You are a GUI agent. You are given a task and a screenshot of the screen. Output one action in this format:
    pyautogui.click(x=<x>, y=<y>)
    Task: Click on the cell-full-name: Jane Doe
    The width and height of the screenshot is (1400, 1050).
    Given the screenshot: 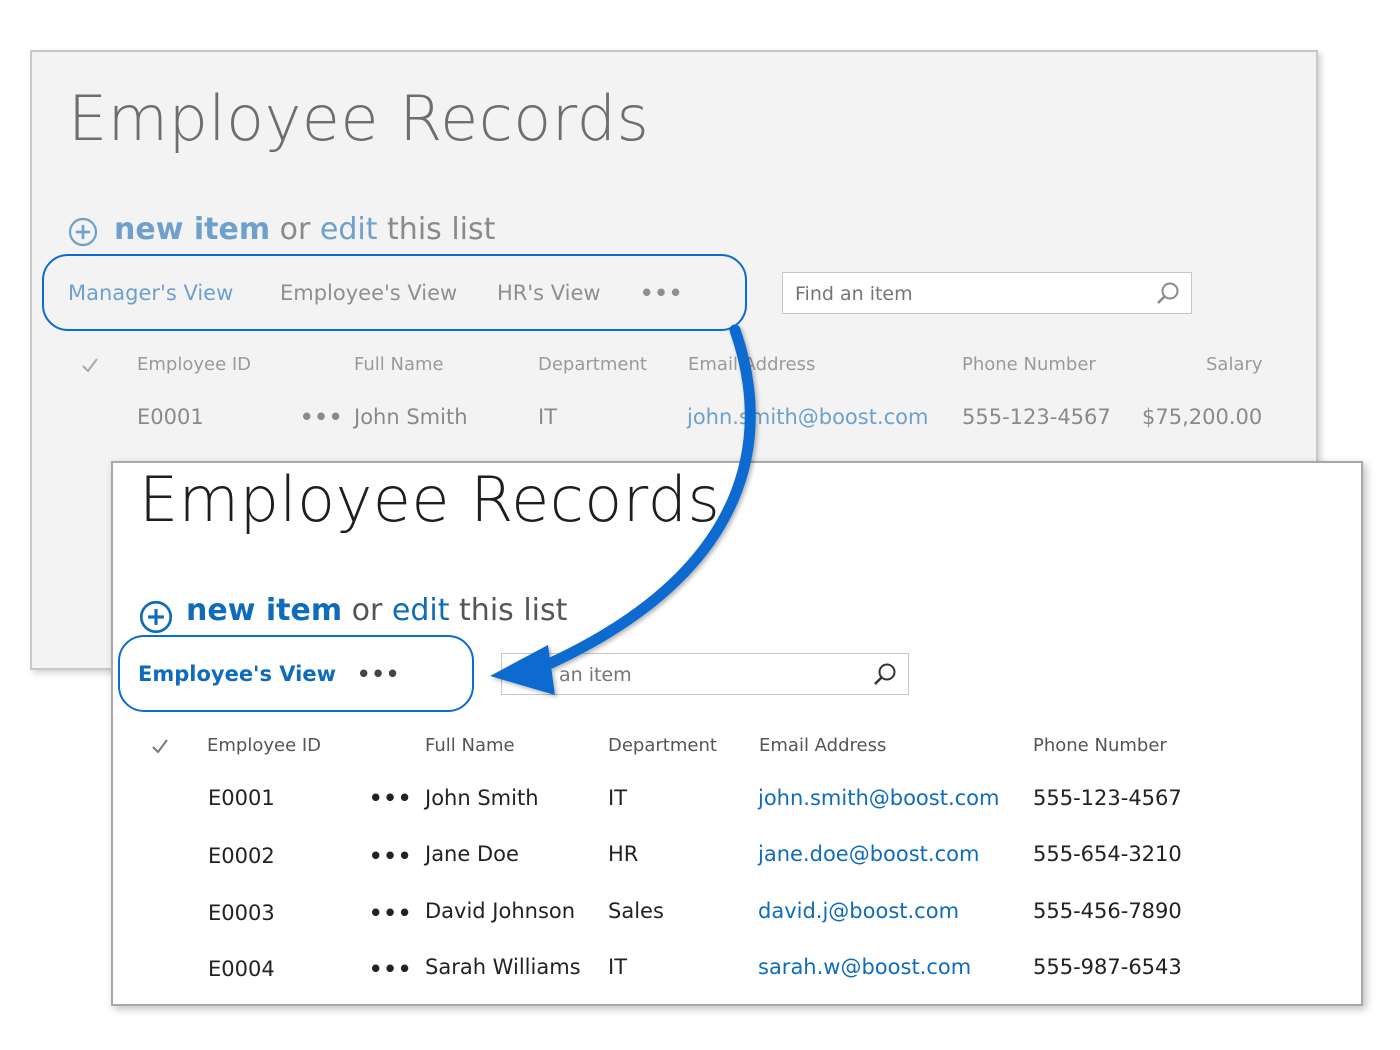 What is the action you would take?
    pyautogui.click(x=472, y=854)
    